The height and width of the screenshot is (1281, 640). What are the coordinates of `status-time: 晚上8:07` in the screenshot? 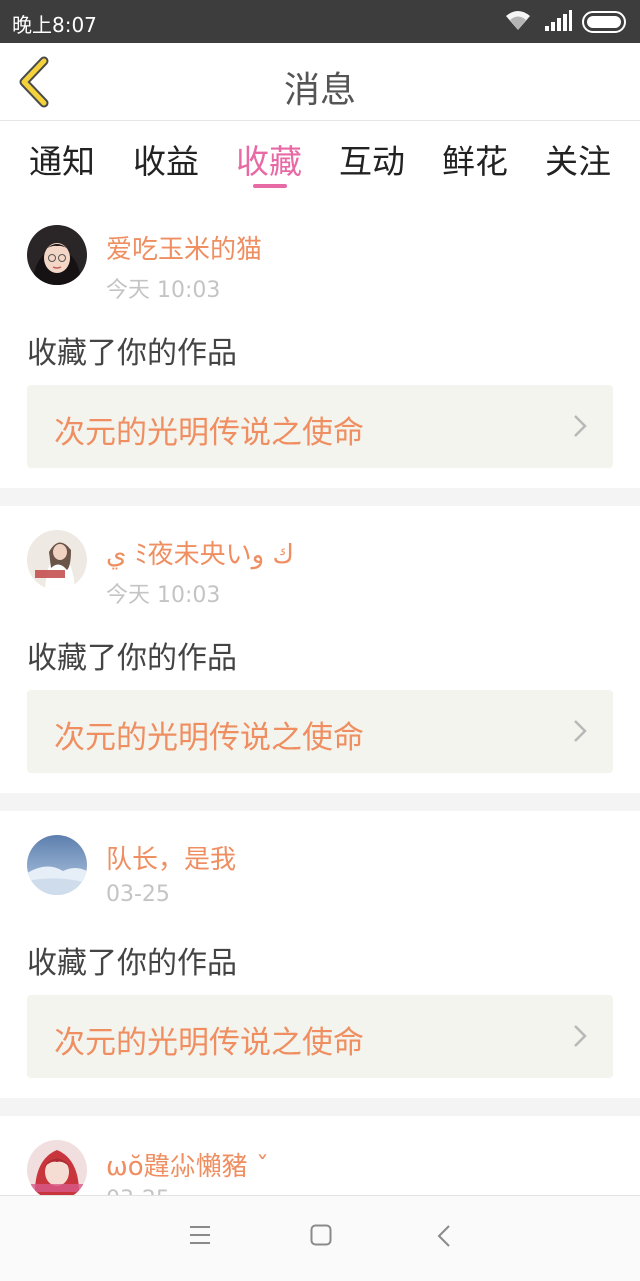 It's located at (54, 25).